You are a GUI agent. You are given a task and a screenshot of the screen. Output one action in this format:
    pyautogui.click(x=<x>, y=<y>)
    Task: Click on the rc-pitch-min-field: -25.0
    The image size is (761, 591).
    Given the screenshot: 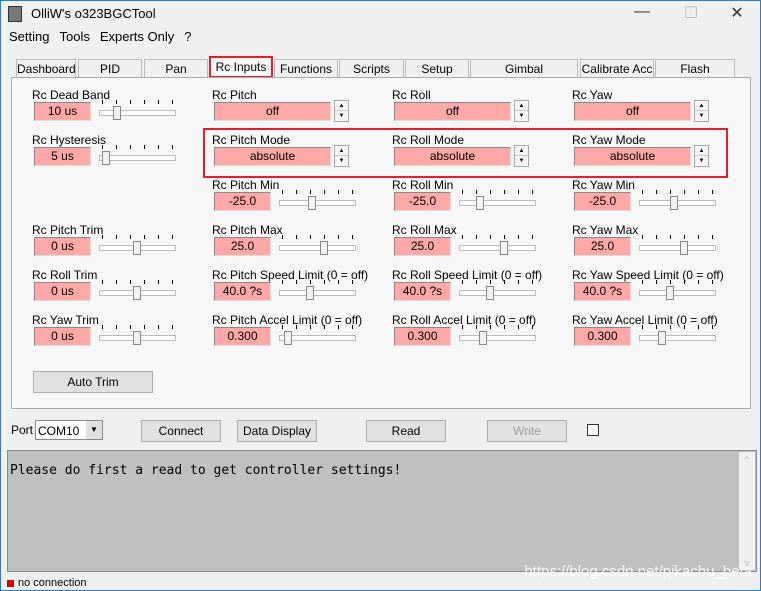 What is the action you would take?
    pyautogui.click(x=242, y=201)
    